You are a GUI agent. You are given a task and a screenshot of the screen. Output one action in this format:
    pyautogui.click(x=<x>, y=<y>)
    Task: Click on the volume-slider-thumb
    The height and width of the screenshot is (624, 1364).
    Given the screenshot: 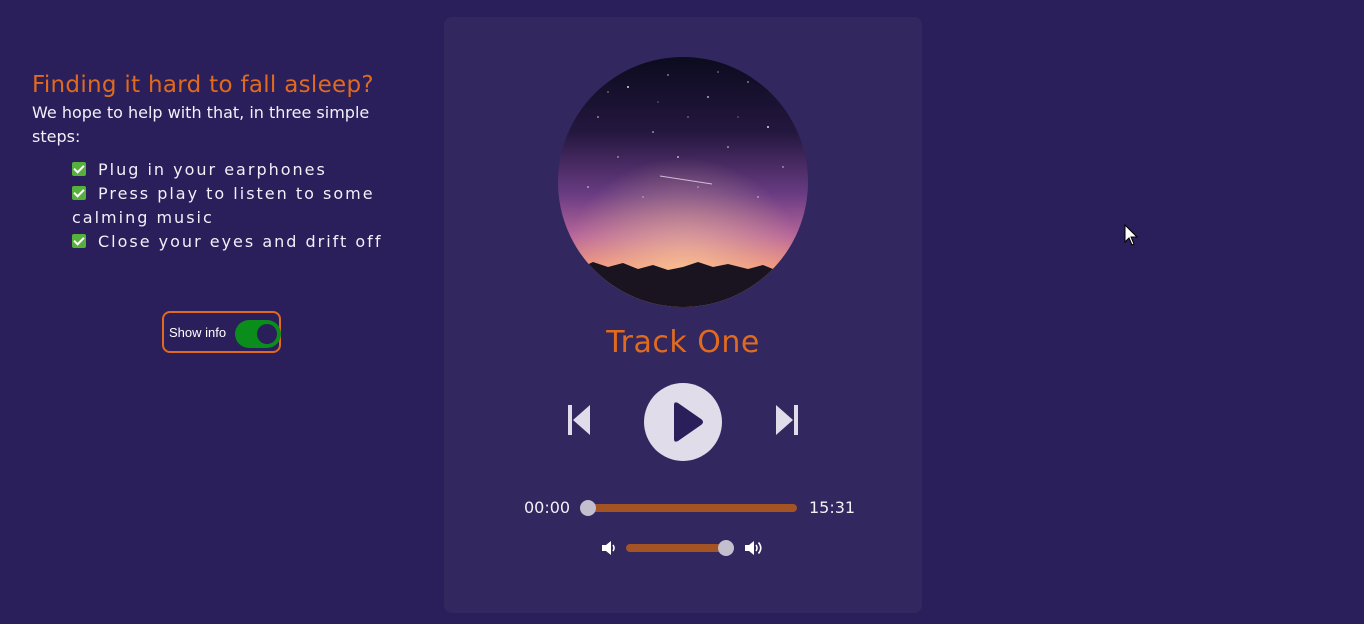 What is the action you would take?
    pyautogui.click(x=726, y=548)
    